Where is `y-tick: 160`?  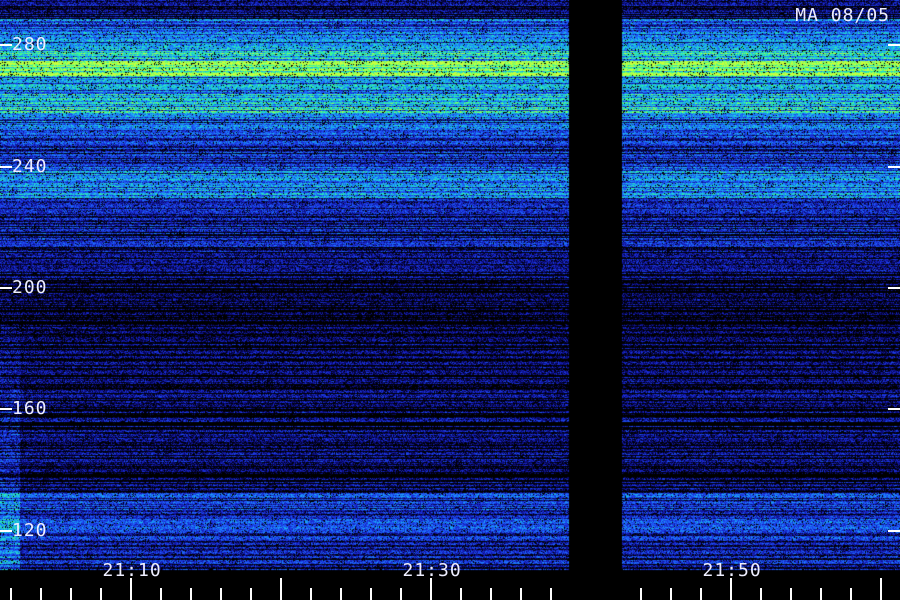 y-tick: 160 is located at coordinates (450, 409).